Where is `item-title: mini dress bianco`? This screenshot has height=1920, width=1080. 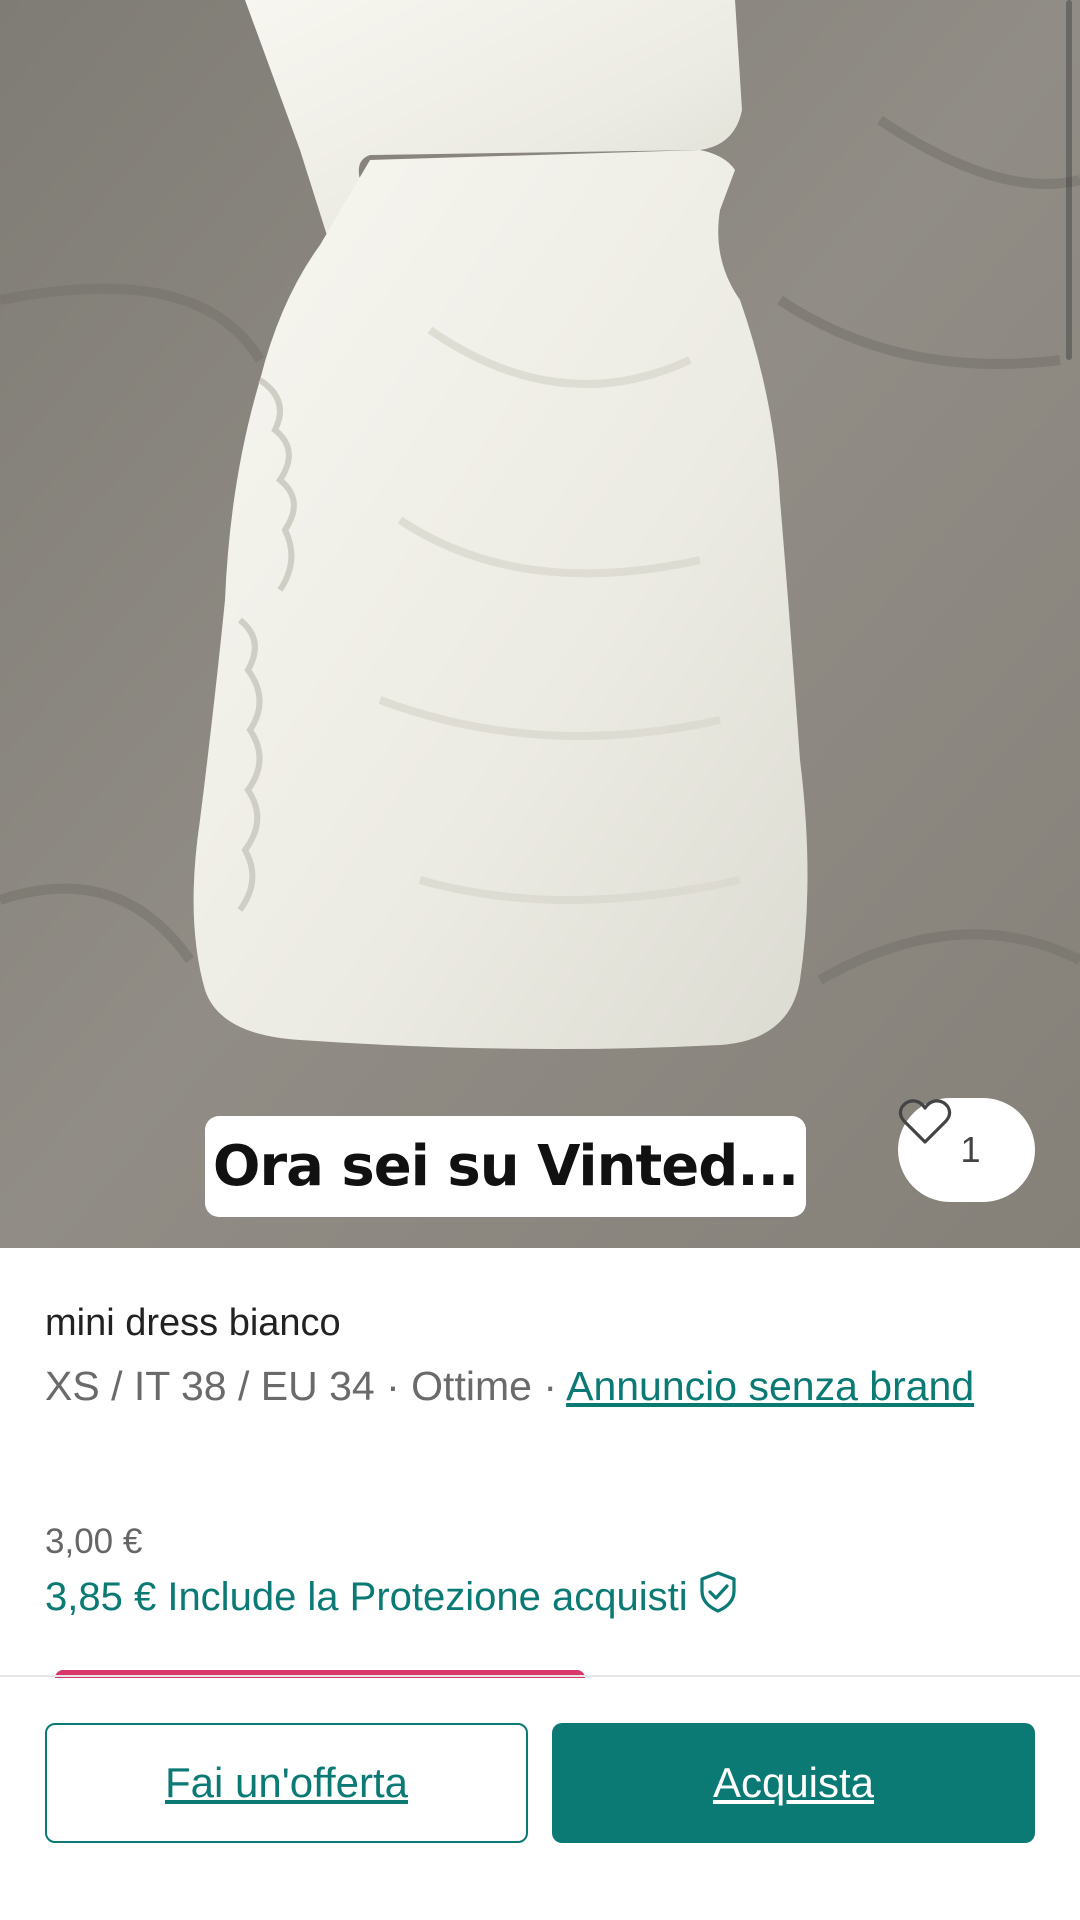 item-title: mini dress bianco is located at coordinates (193, 1323).